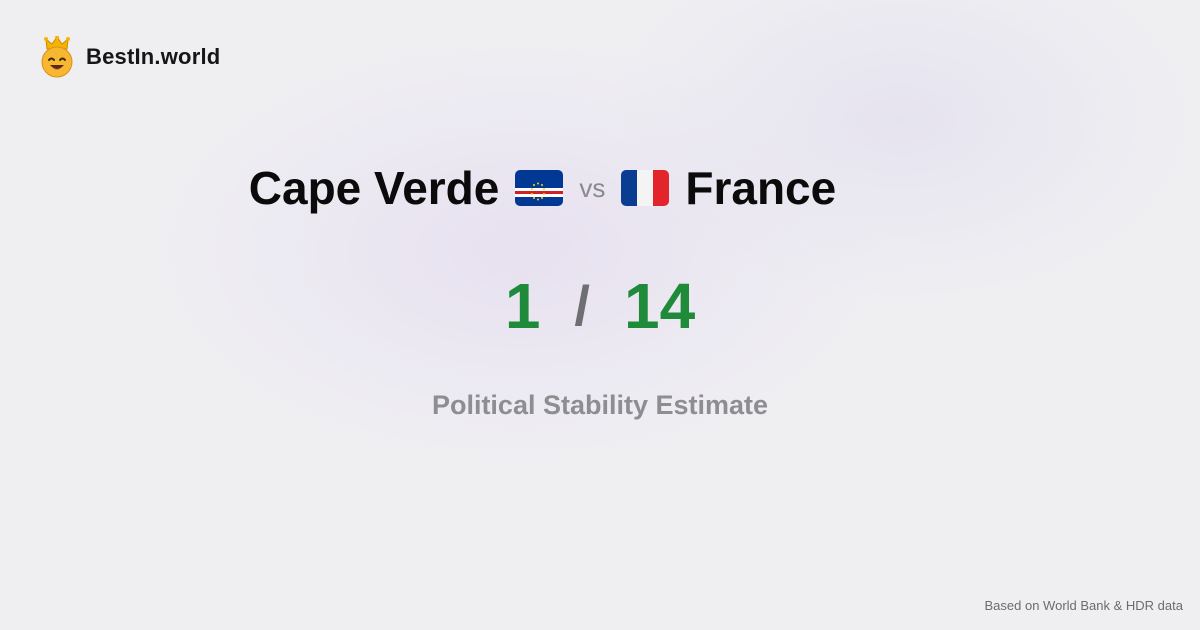 The width and height of the screenshot is (1200, 630). I want to click on data-source-note: Based on World Bank & HDR data, so click(1083, 605).